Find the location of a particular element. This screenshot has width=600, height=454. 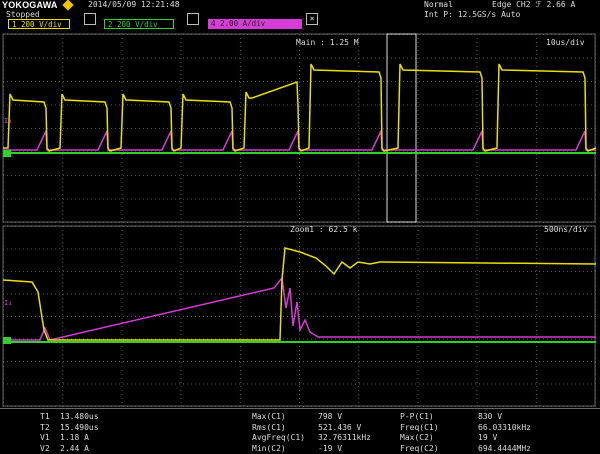

main-ch2-ground-marker is located at coordinates (7, 153).